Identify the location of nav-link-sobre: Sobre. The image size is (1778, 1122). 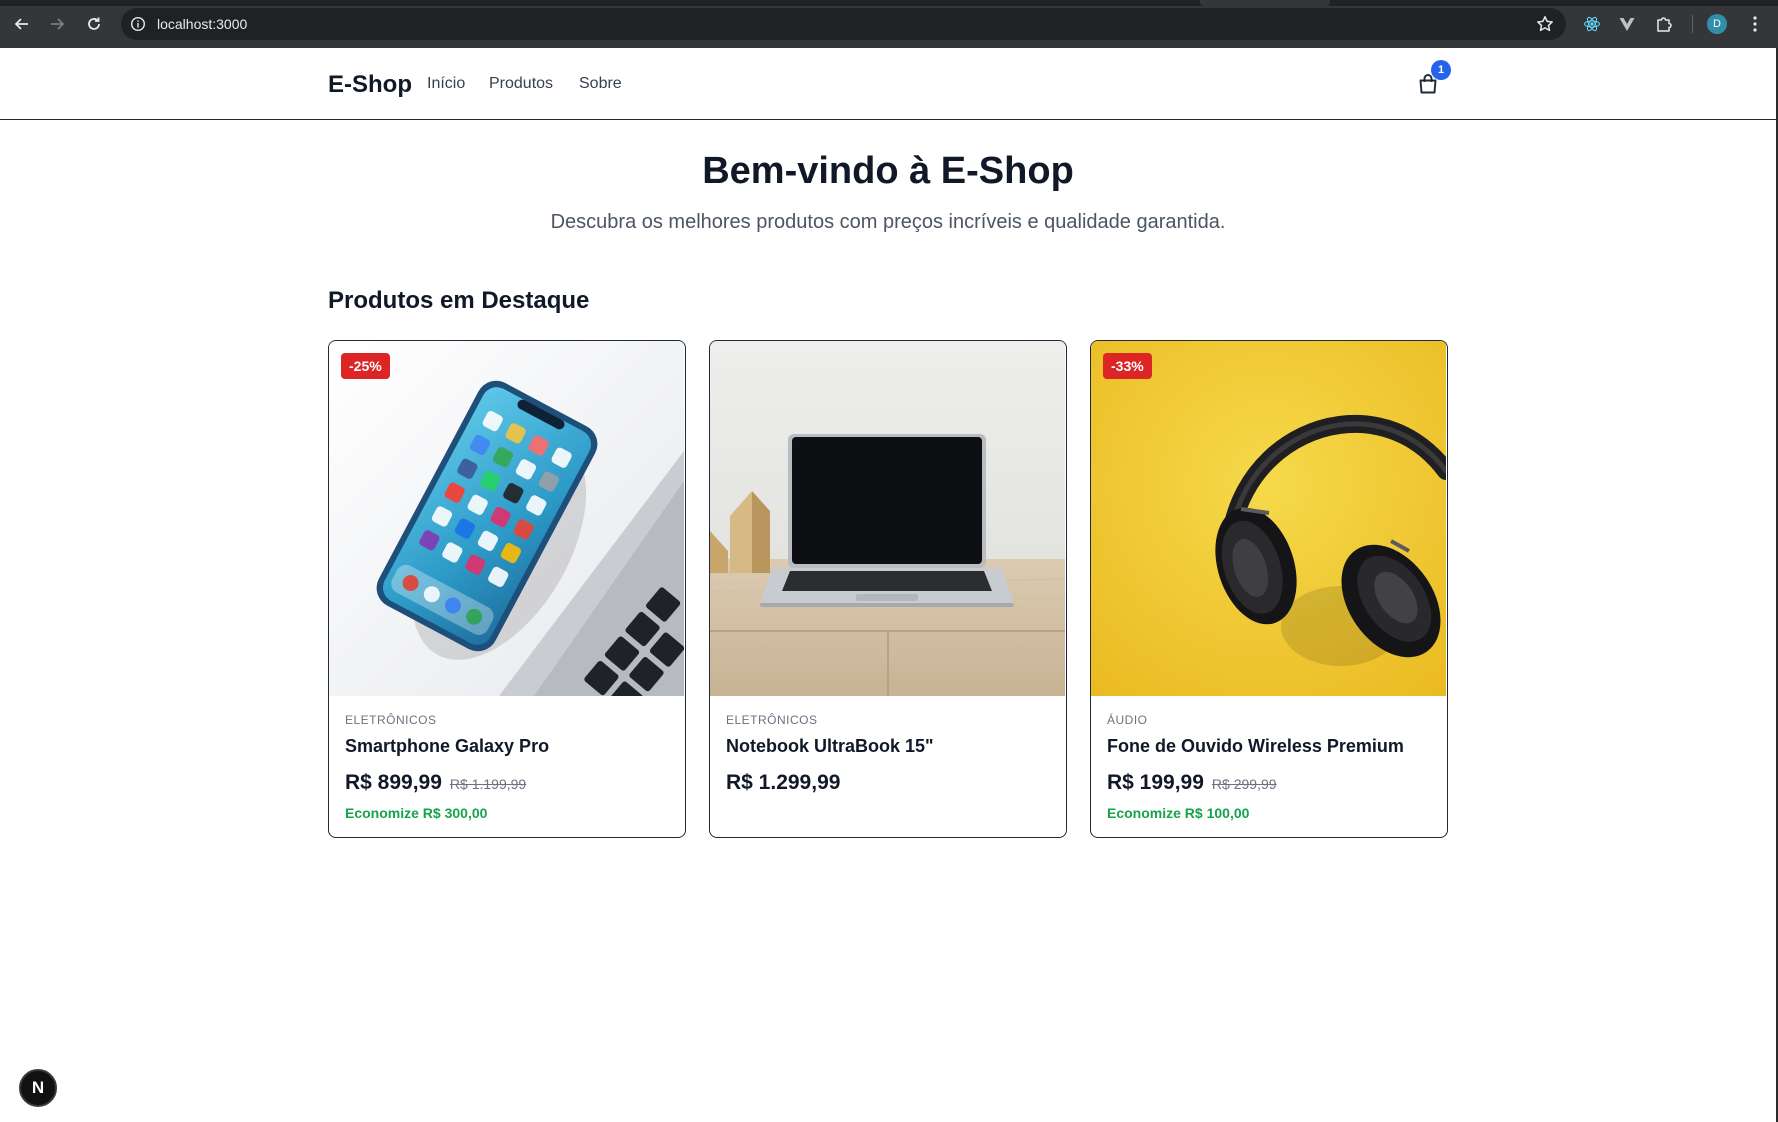
(600, 84).